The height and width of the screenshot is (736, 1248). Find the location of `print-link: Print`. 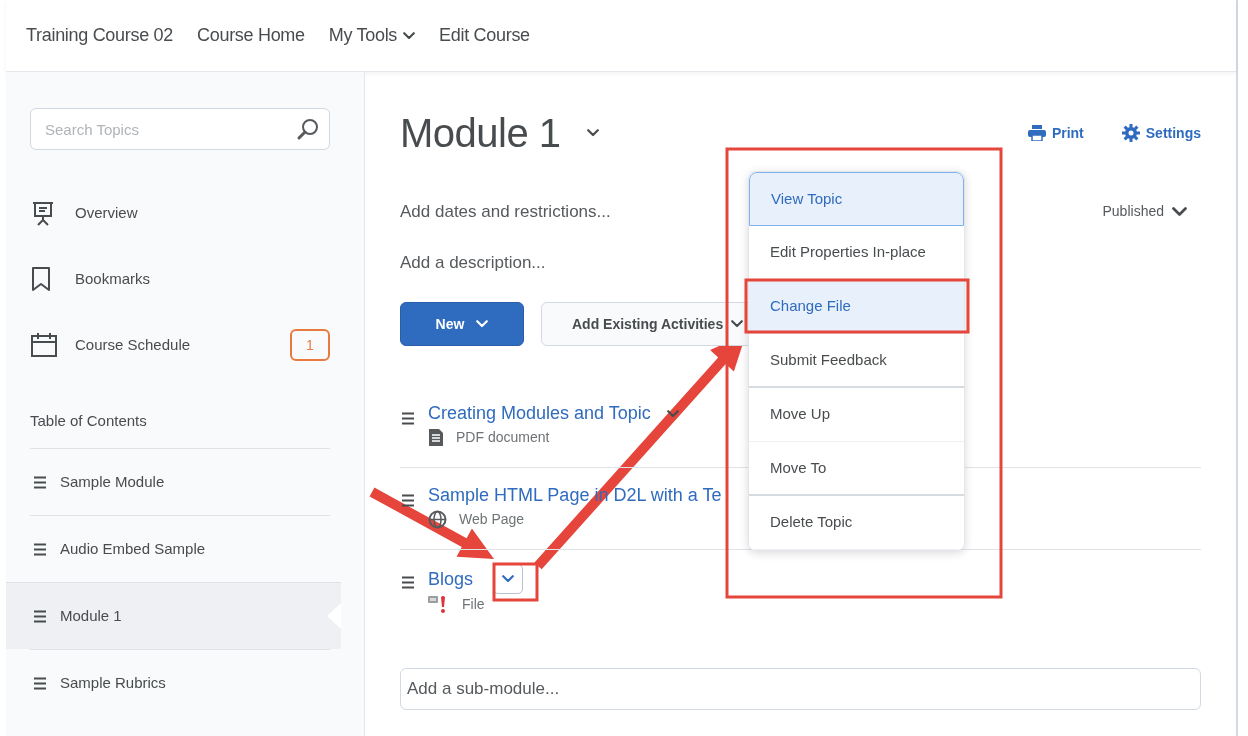

print-link: Print is located at coordinates (1055, 133).